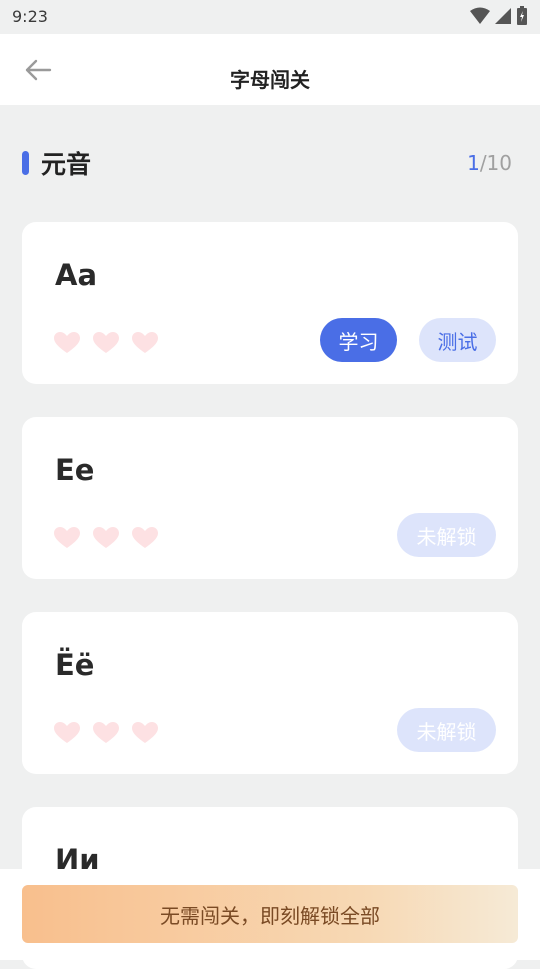 Image resolution: width=540 pixels, height=969 pixels. What do you see at coordinates (76, 275) in the screenshot?
I see `letter-title: Aa` at bounding box center [76, 275].